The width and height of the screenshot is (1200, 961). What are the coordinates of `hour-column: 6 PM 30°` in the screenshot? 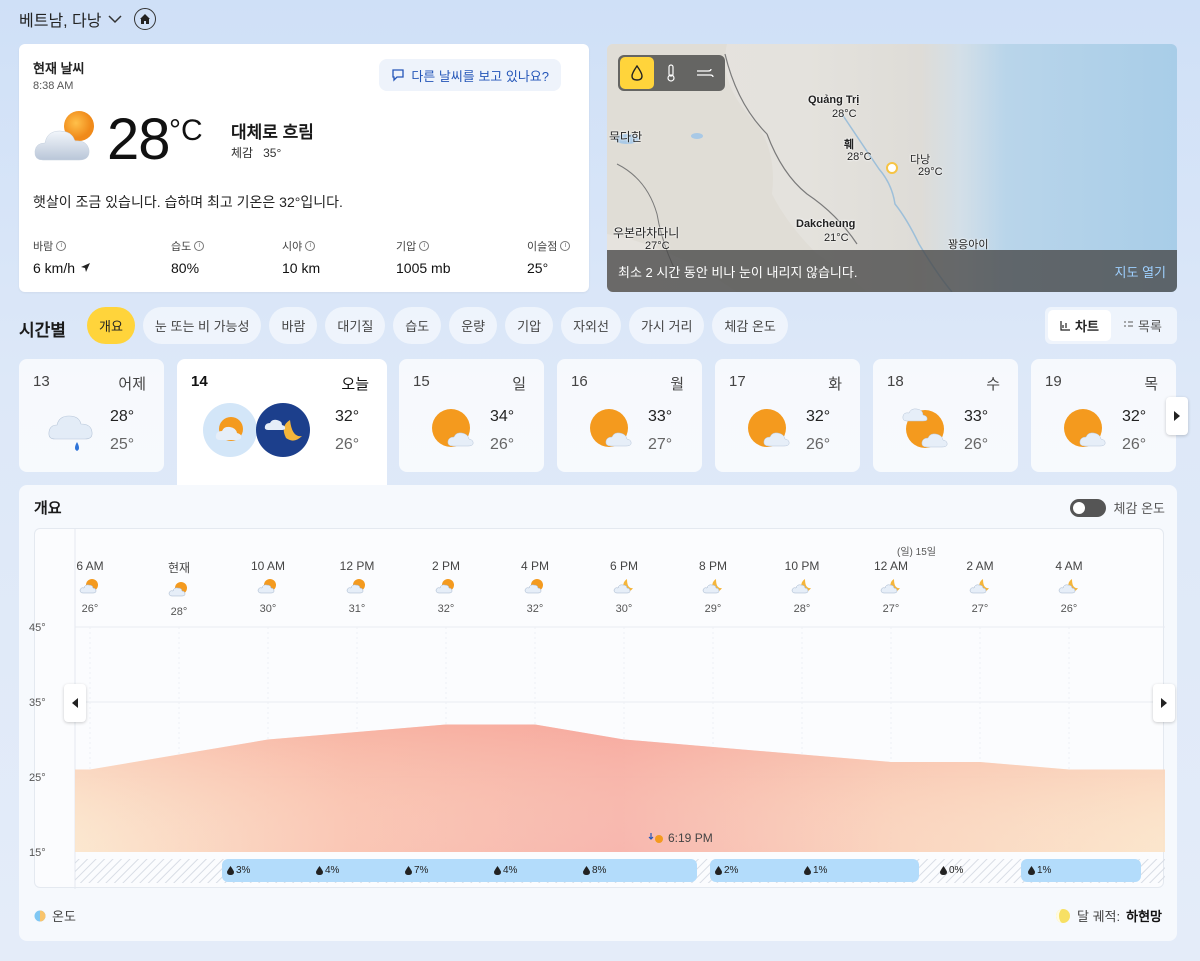 It's located at (624, 587).